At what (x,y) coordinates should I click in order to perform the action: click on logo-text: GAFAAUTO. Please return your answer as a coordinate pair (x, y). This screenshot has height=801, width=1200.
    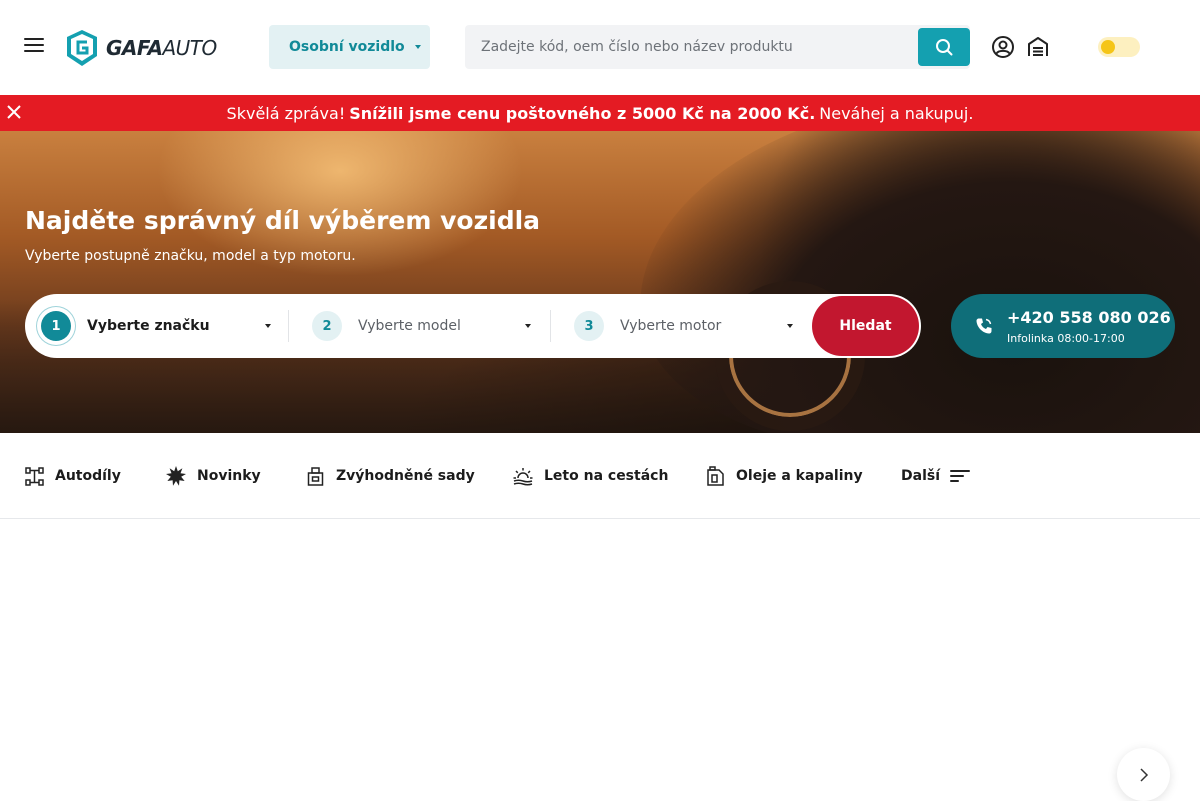
    Looking at the image, I should click on (161, 48).